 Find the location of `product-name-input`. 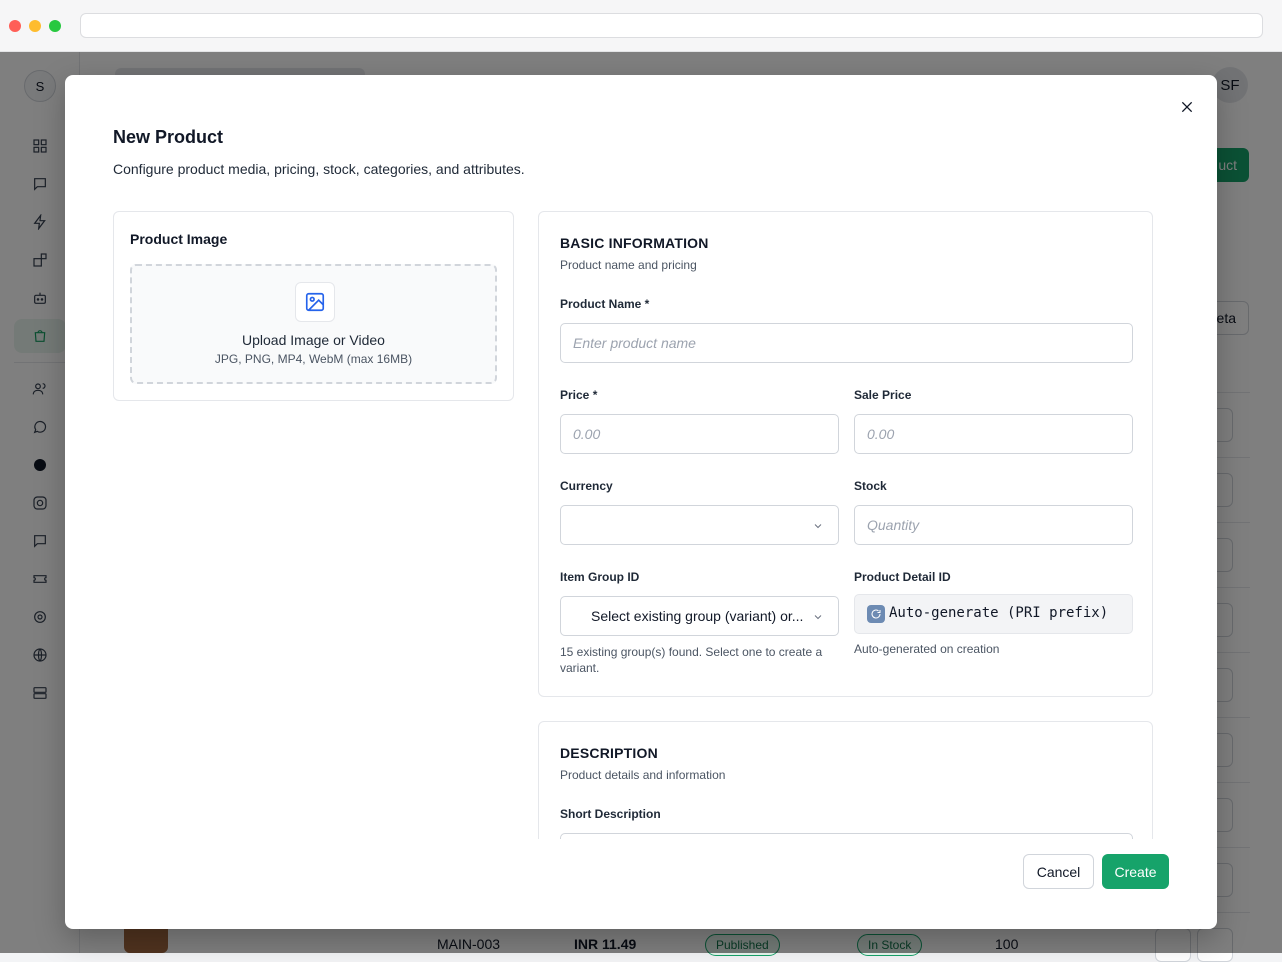

product-name-input is located at coordinates (846, 343).